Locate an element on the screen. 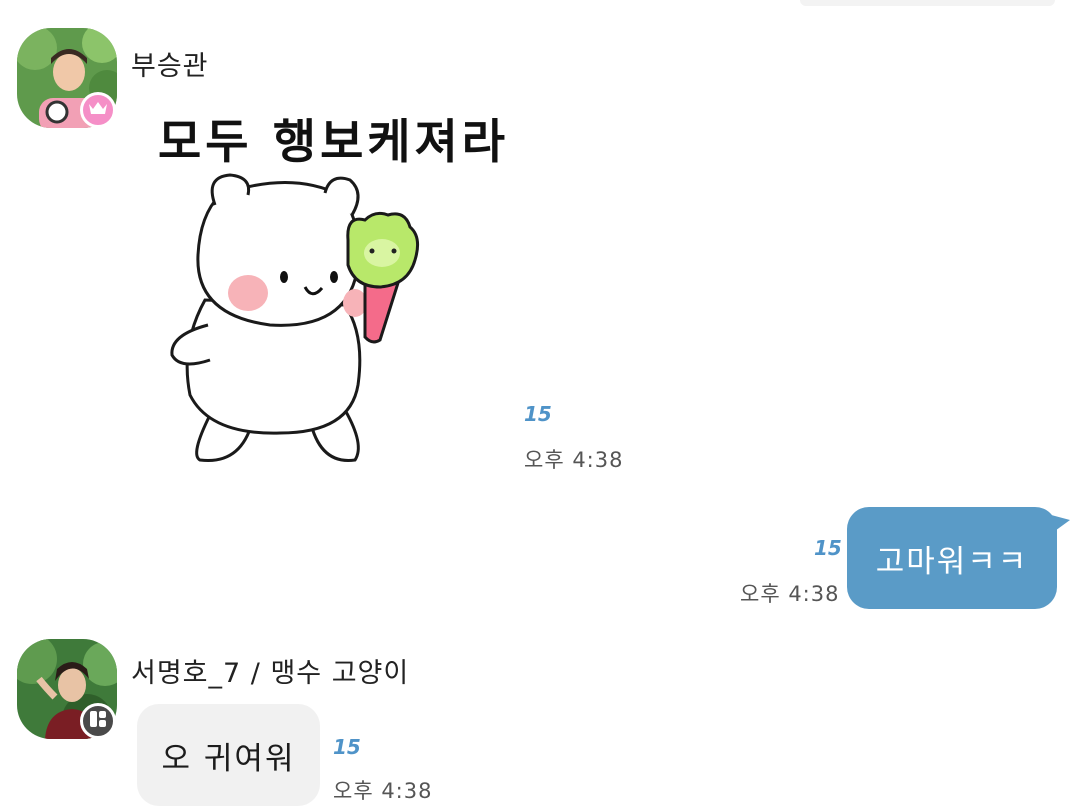 The width and height of the screenshot is (1080, 810). crown-badge is located at coordinates (98, 110).